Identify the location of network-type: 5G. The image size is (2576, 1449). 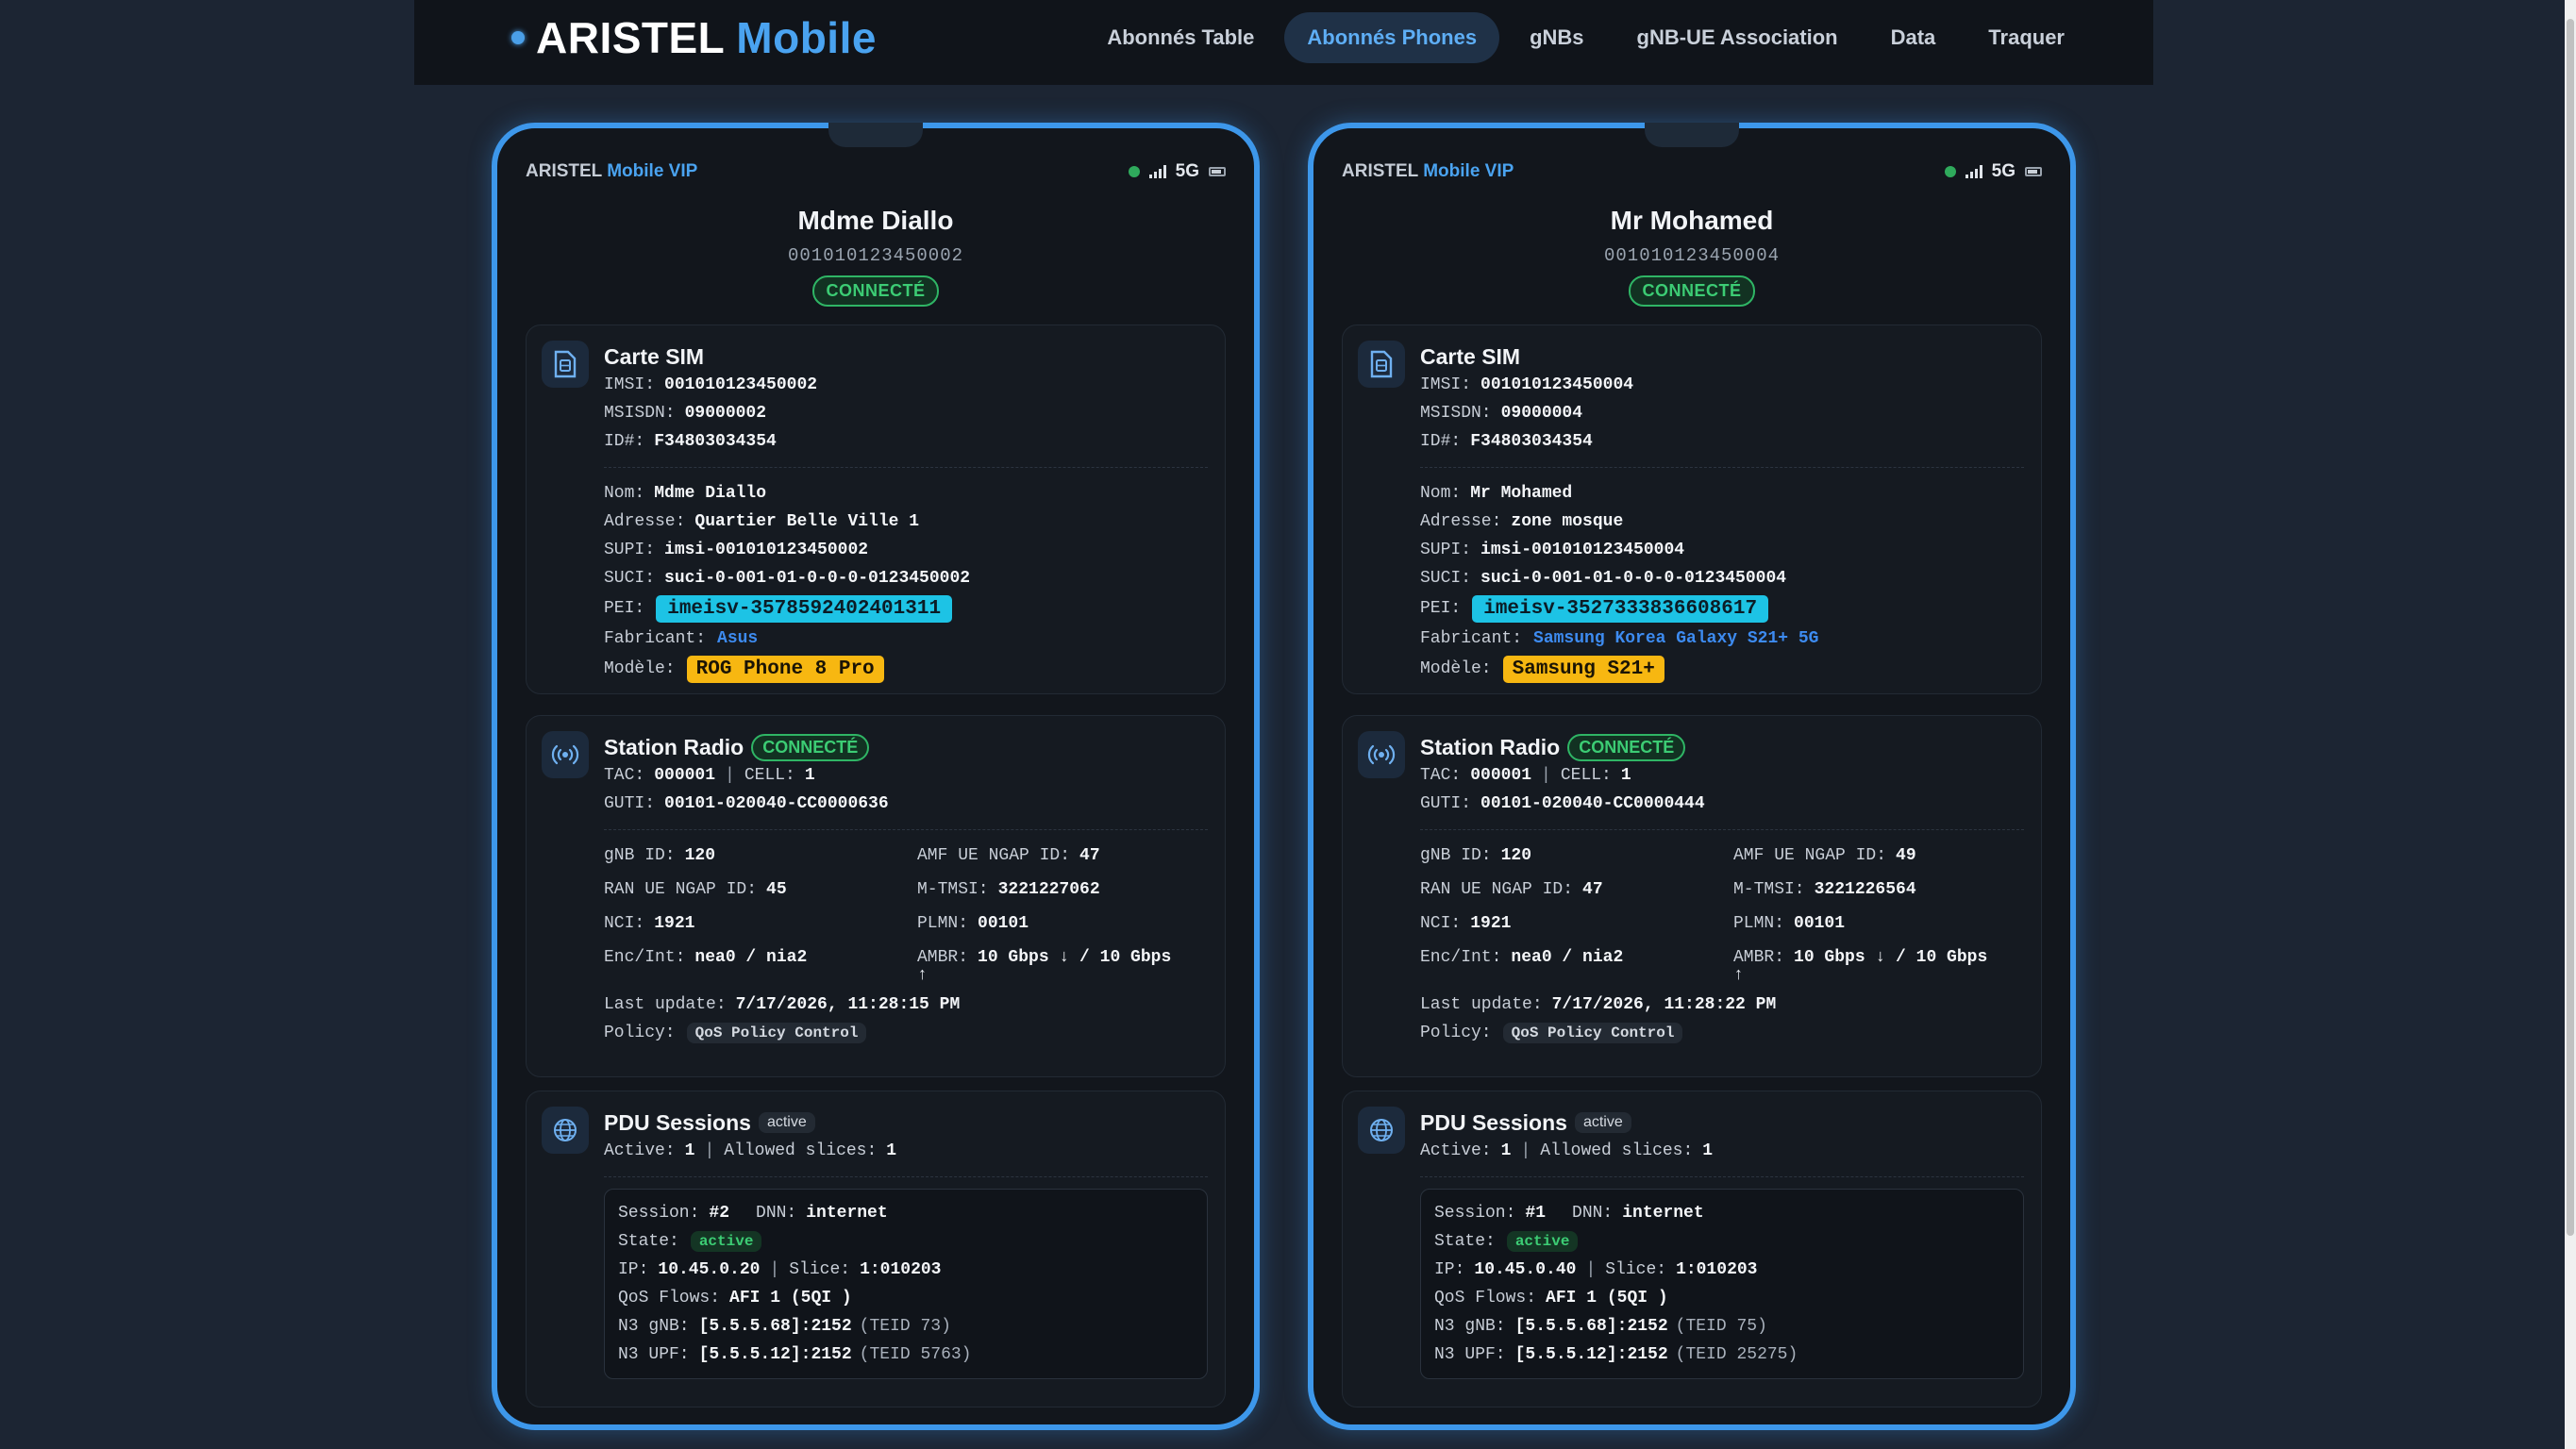
(1187, 171).